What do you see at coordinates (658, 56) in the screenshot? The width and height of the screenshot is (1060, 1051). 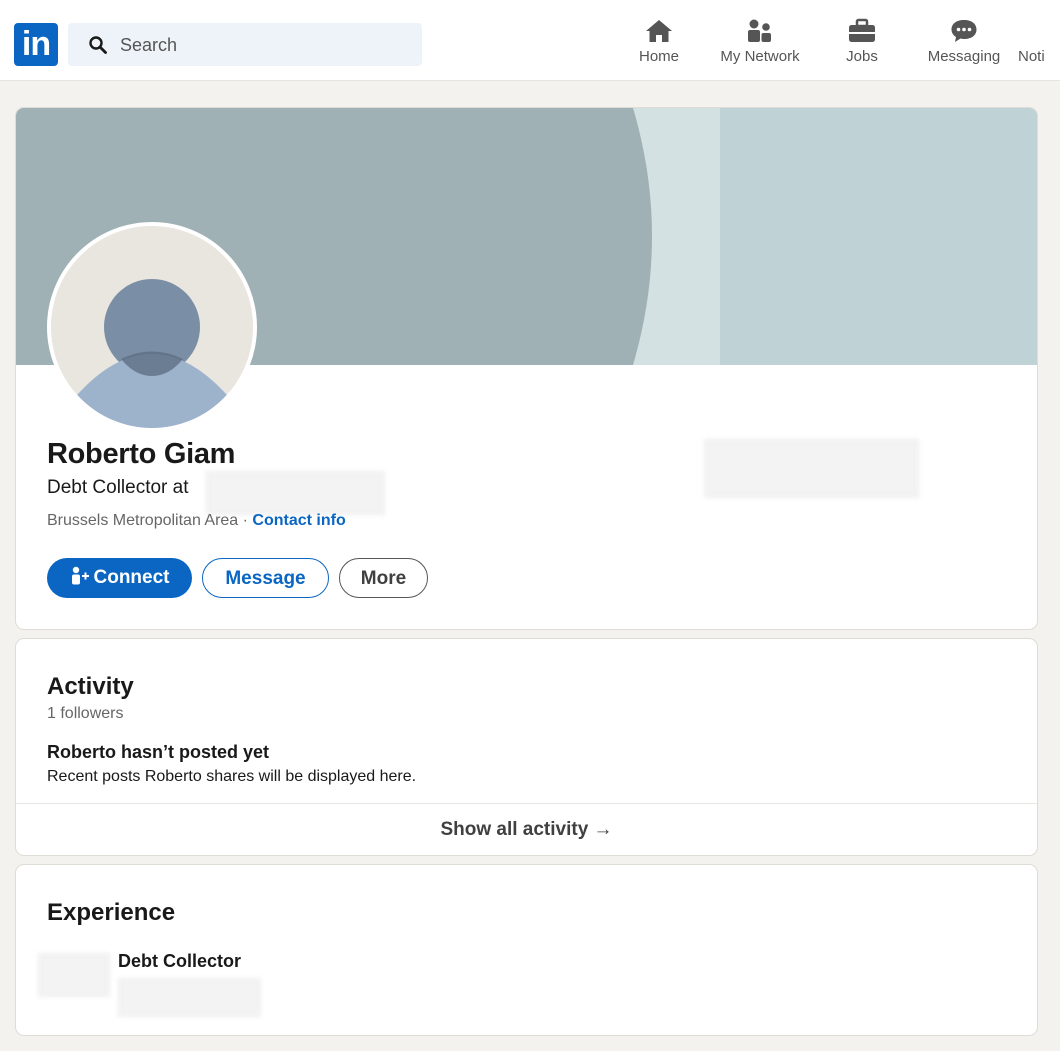 I see `nav-label-home: Home` at bounding box center [658, 56].